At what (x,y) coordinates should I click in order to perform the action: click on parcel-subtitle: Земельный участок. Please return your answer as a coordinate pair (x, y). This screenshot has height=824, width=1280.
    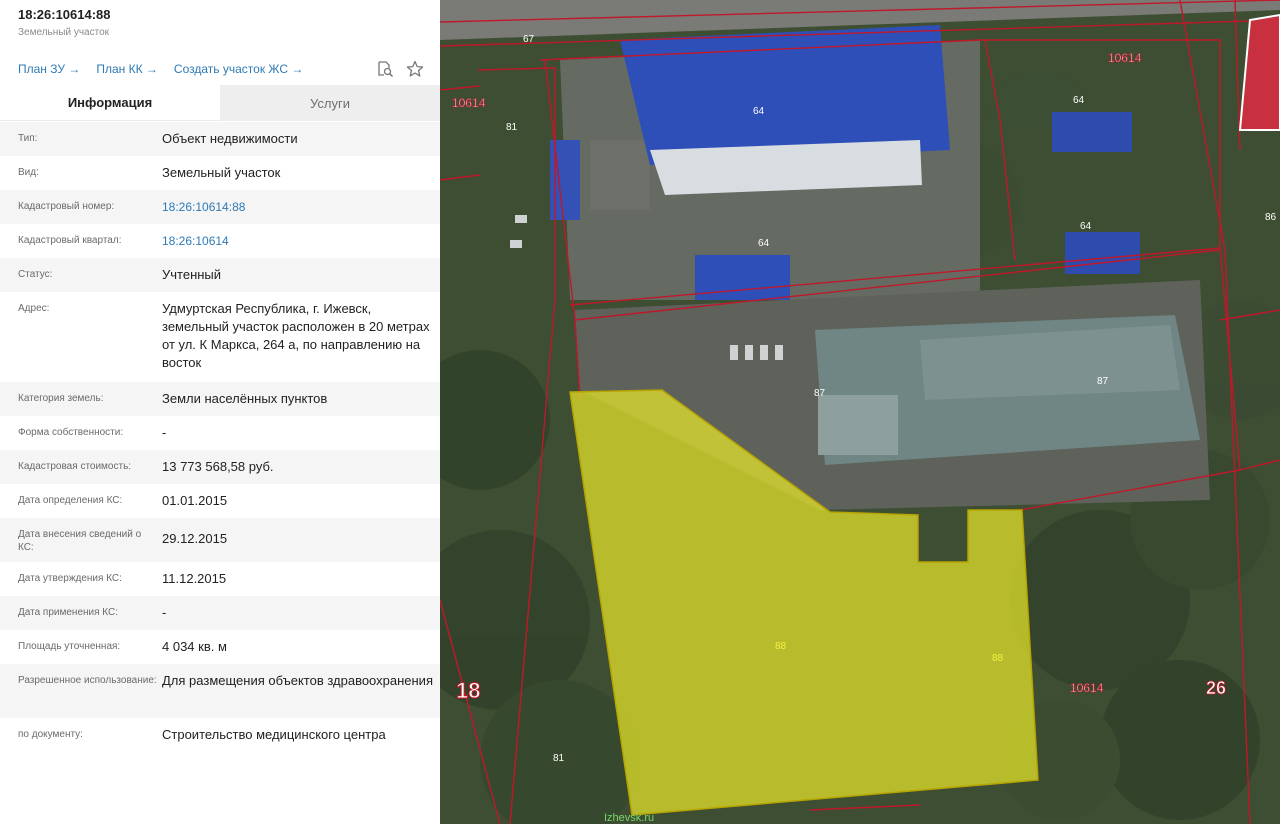
    Looking at the image, I should click on (64, 32).